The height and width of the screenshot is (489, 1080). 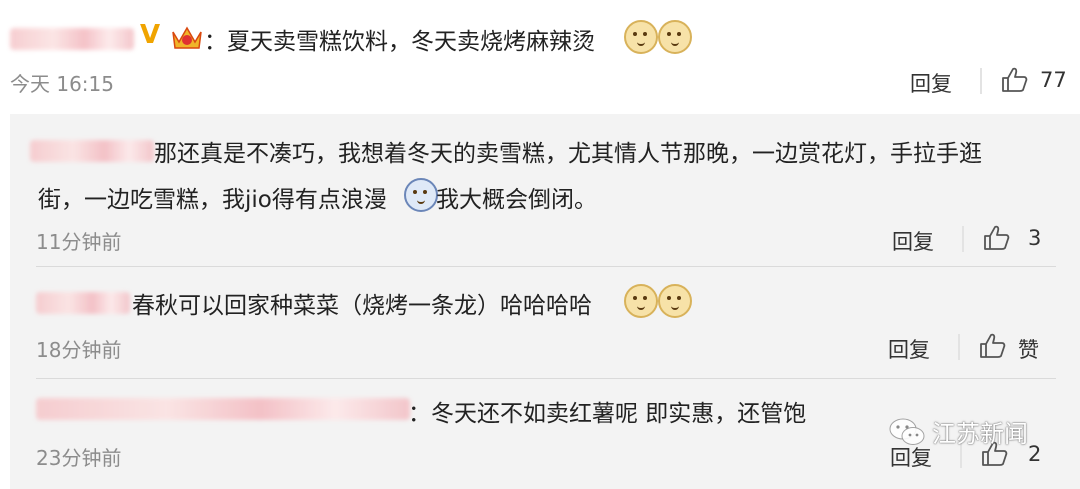 I want to click on timestamp: 18分钟前, so click(x=79, y=350).